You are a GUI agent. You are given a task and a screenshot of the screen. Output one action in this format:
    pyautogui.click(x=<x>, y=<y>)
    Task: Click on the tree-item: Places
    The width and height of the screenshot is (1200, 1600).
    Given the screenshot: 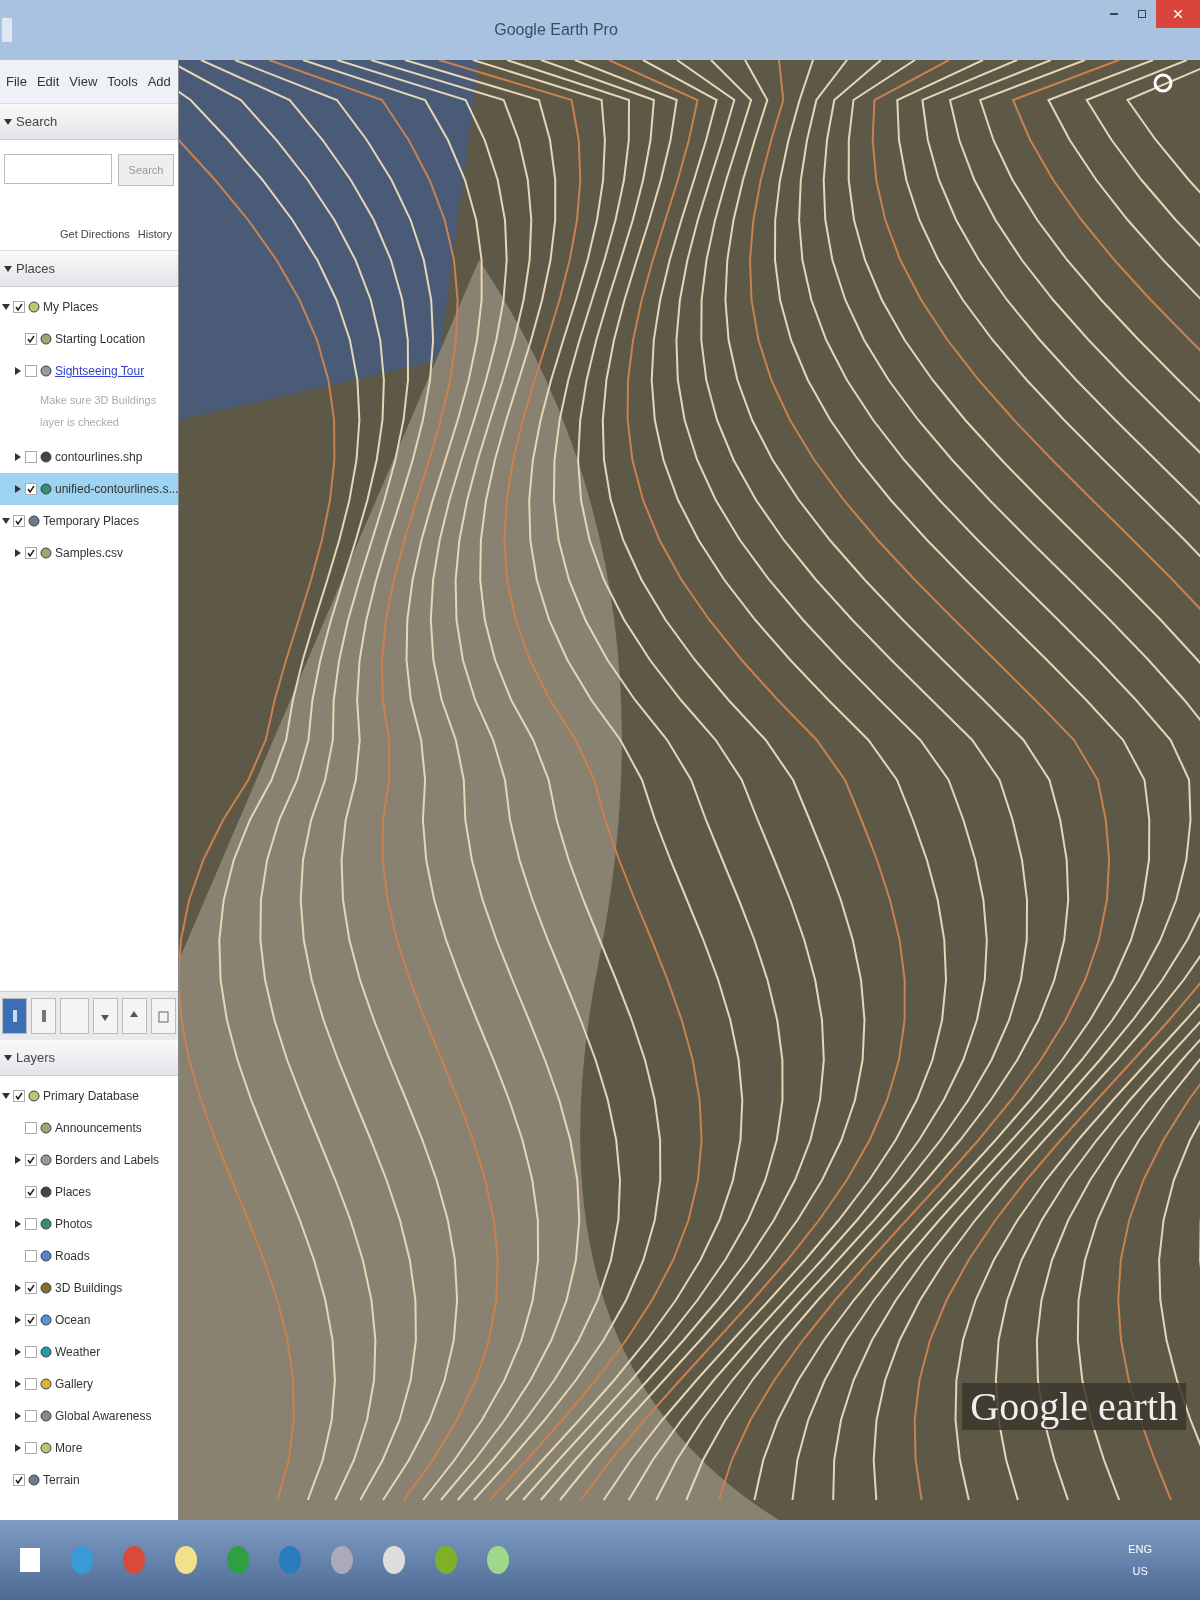 What is the action you would take?
    pyautogui.click(x=89, y=1192)
    